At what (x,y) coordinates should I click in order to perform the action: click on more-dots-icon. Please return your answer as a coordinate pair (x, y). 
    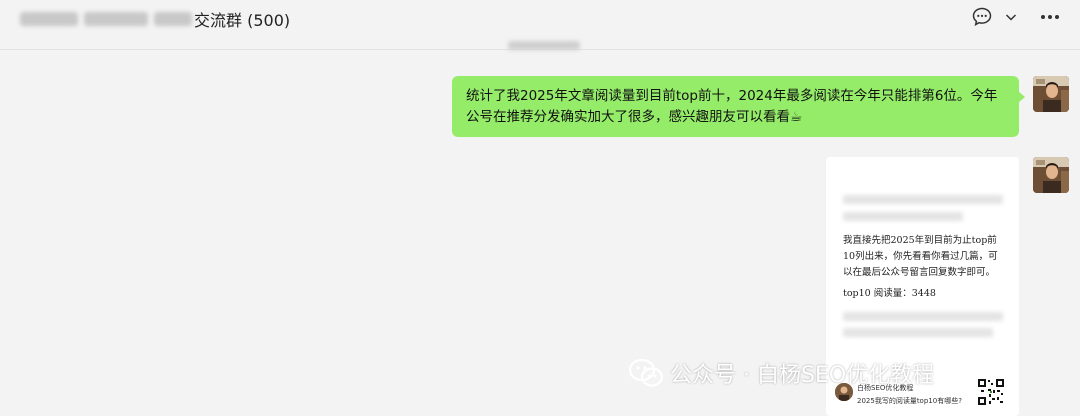
    Looking at the image, I should click on (1050, 17).